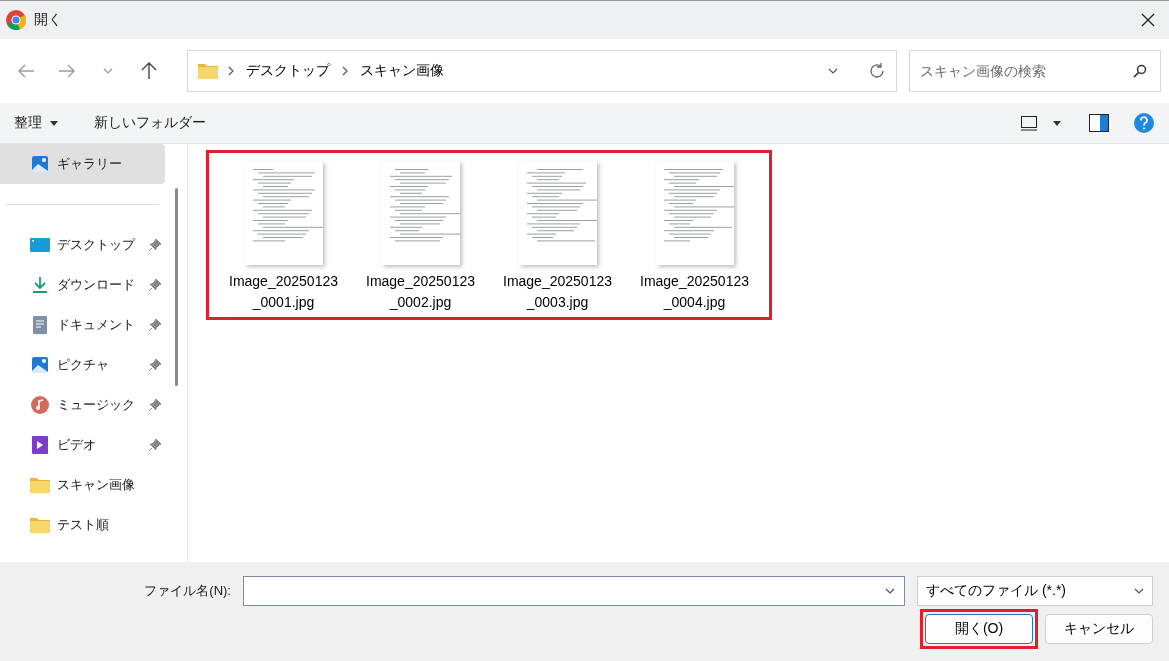 This screenshot has width=1169, height=661. Describe the element at coordinates (401, 71) in the screenshot. I see `breadcrumb-item: スキャン画像` at that location.